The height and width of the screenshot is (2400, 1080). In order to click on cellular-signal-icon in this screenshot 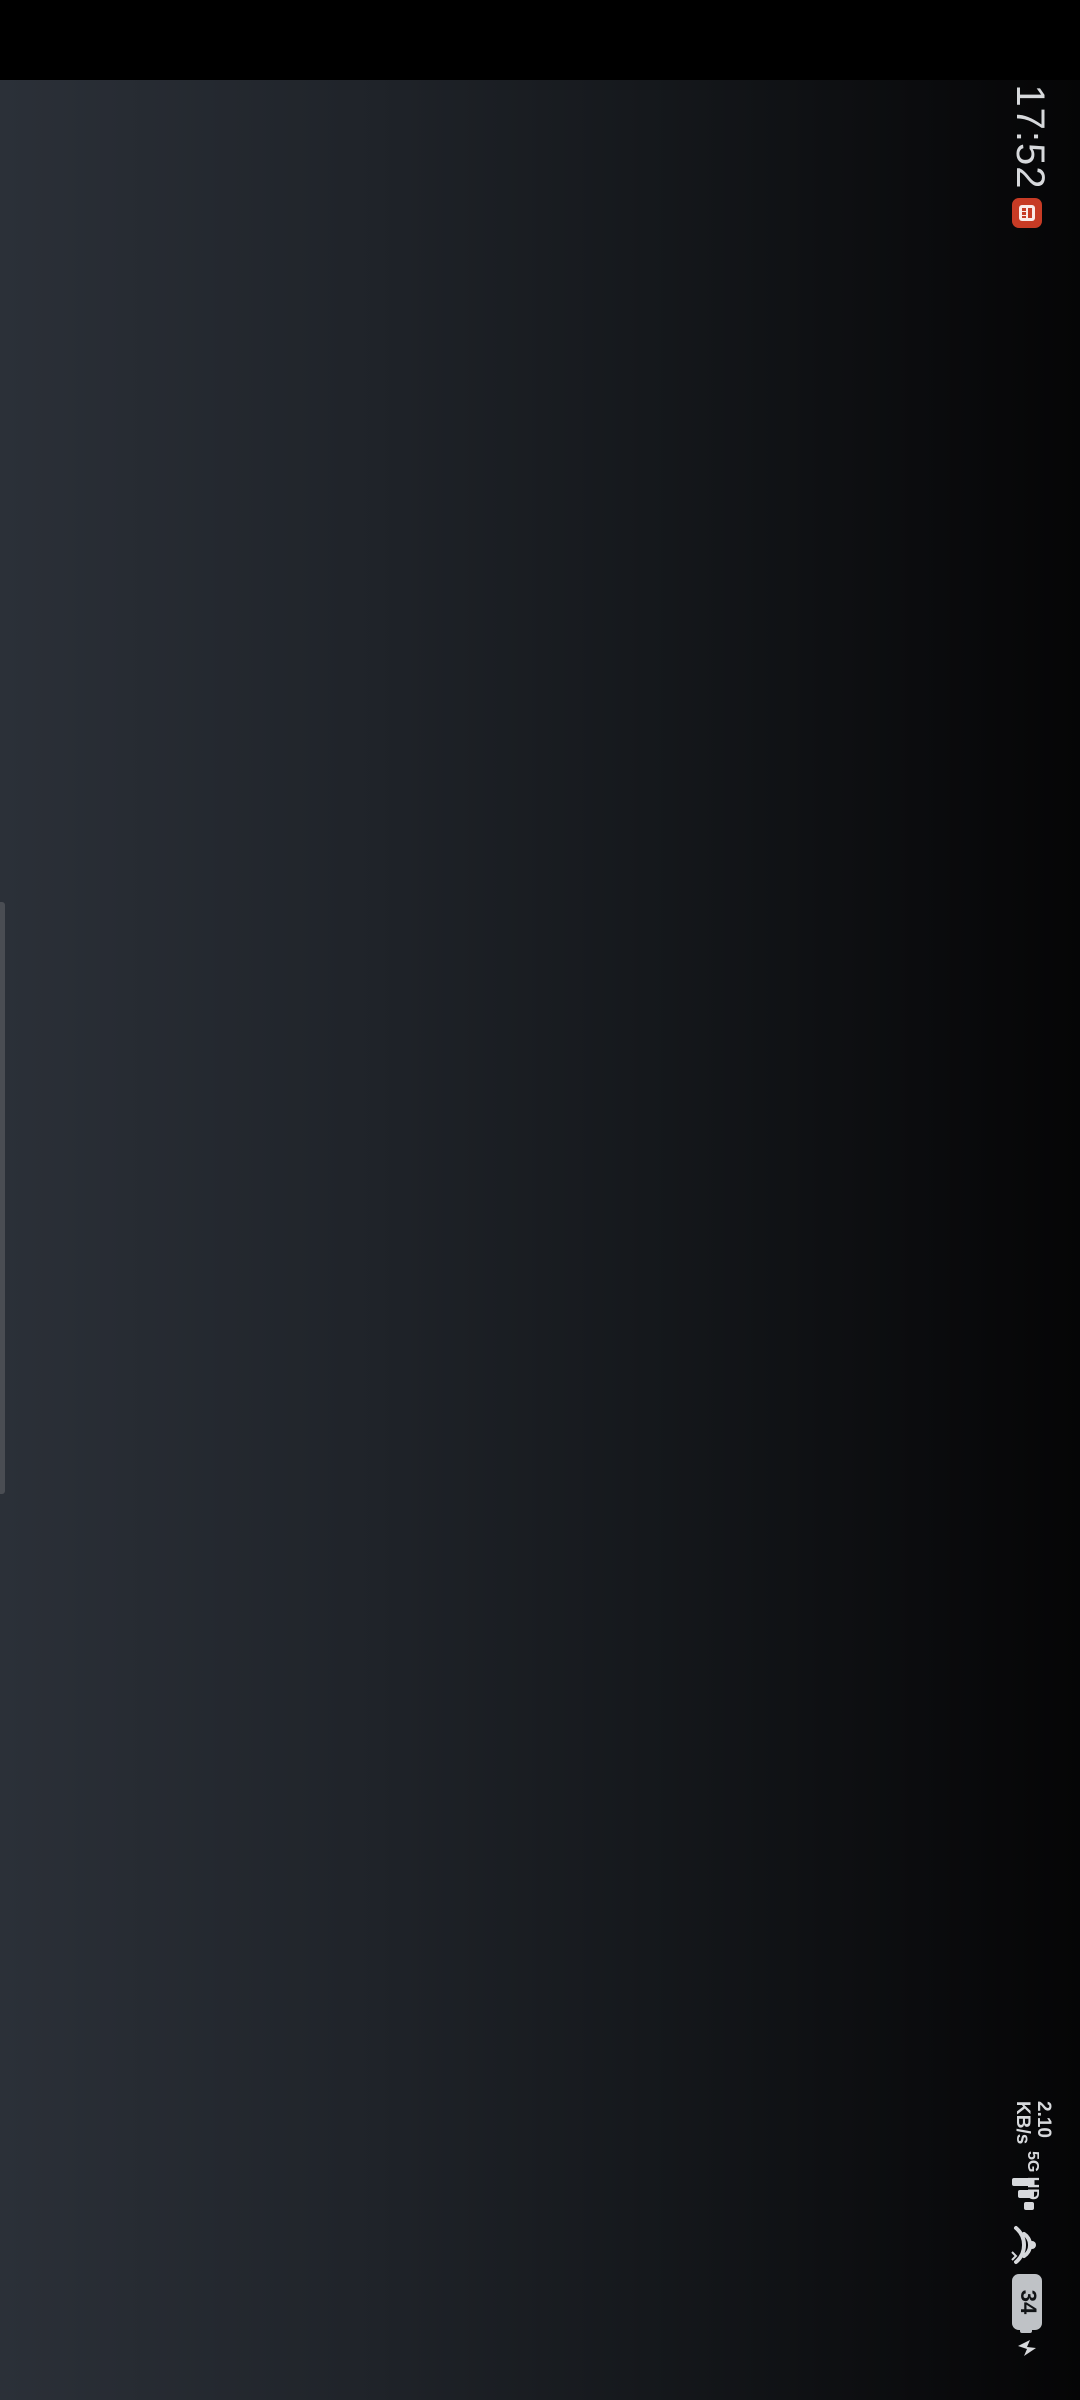, I will do `click(1023, 2194)`.